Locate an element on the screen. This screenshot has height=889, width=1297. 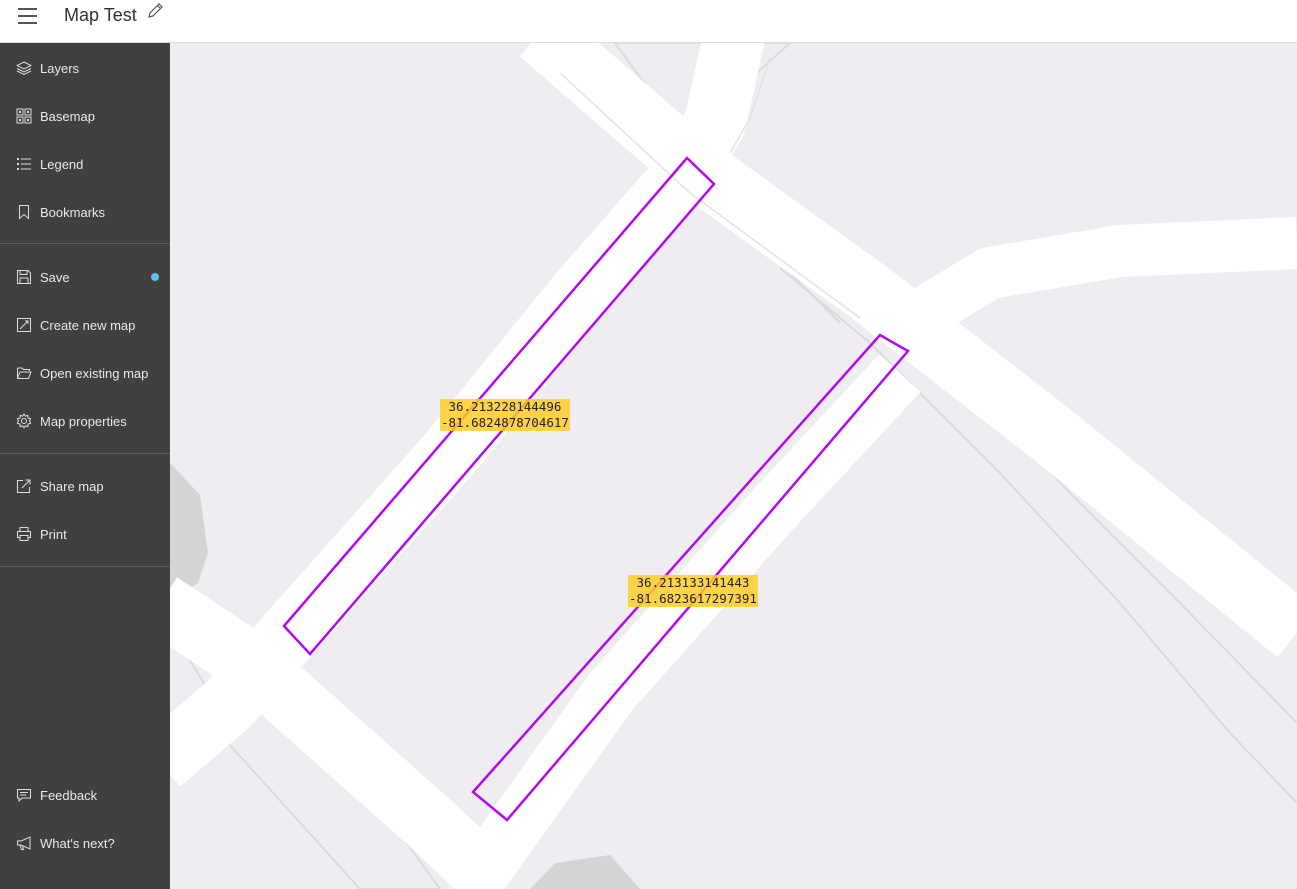
sidebar-item-open-existing-map: Open existing map is located at coordinates (85, 373).